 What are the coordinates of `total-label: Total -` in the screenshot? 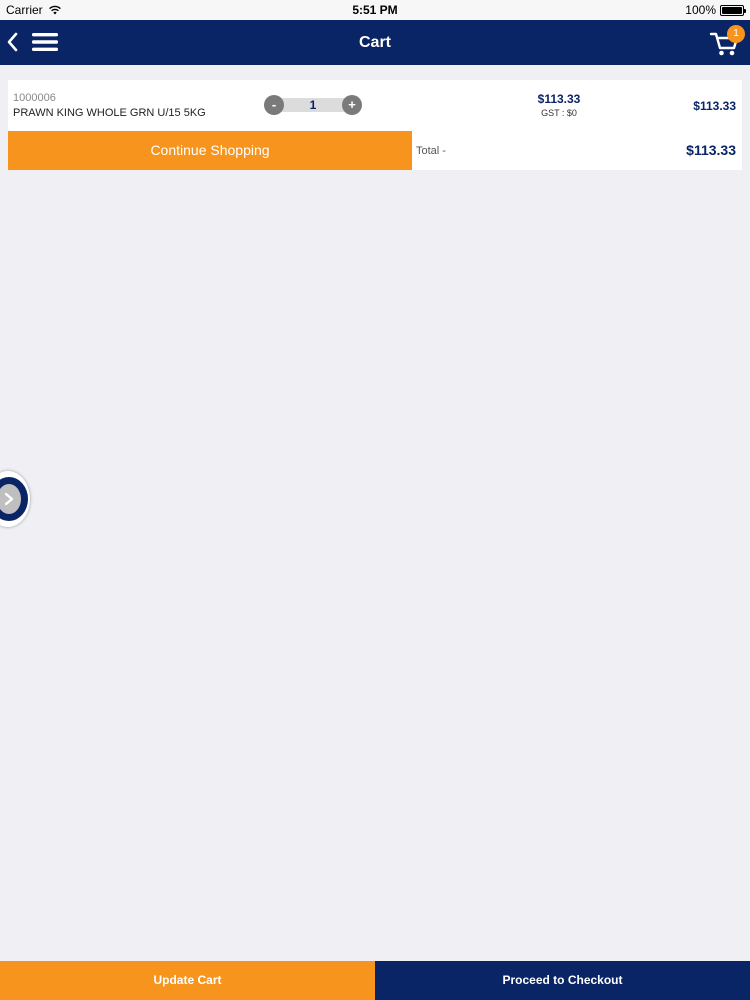 It's located at (431, 151).